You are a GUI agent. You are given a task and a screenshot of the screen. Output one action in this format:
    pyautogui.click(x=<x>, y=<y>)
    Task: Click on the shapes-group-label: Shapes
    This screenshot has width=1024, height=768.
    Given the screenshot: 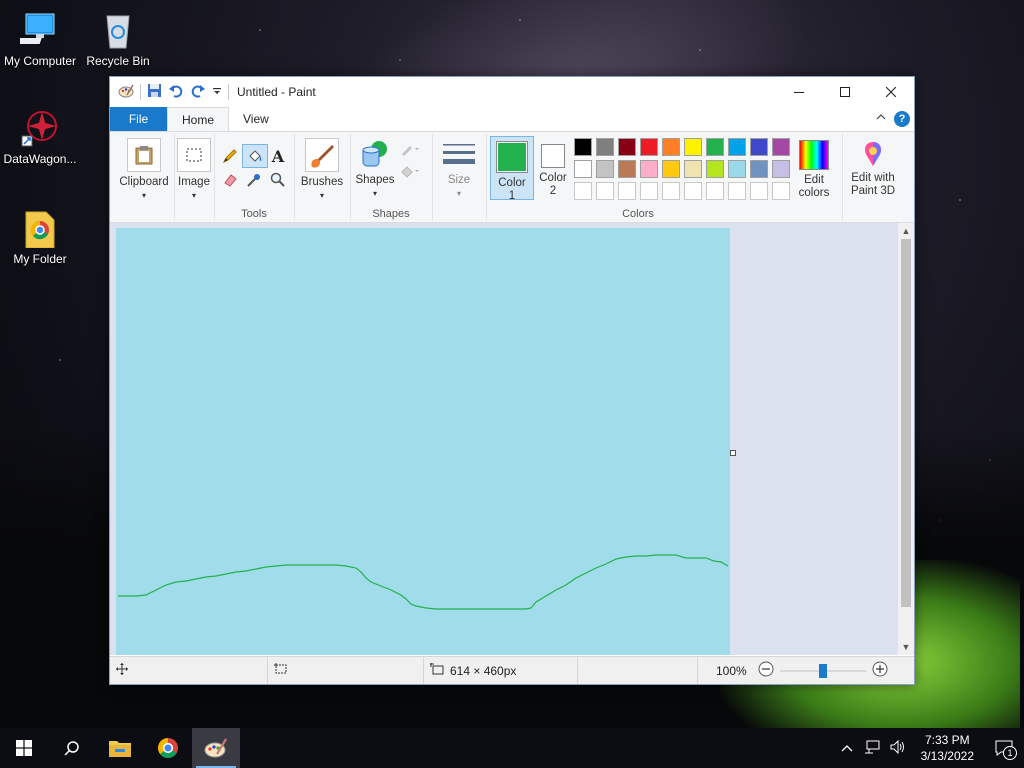 What is the action you would take?
    pyautogui.click(x=391, y=214)
    